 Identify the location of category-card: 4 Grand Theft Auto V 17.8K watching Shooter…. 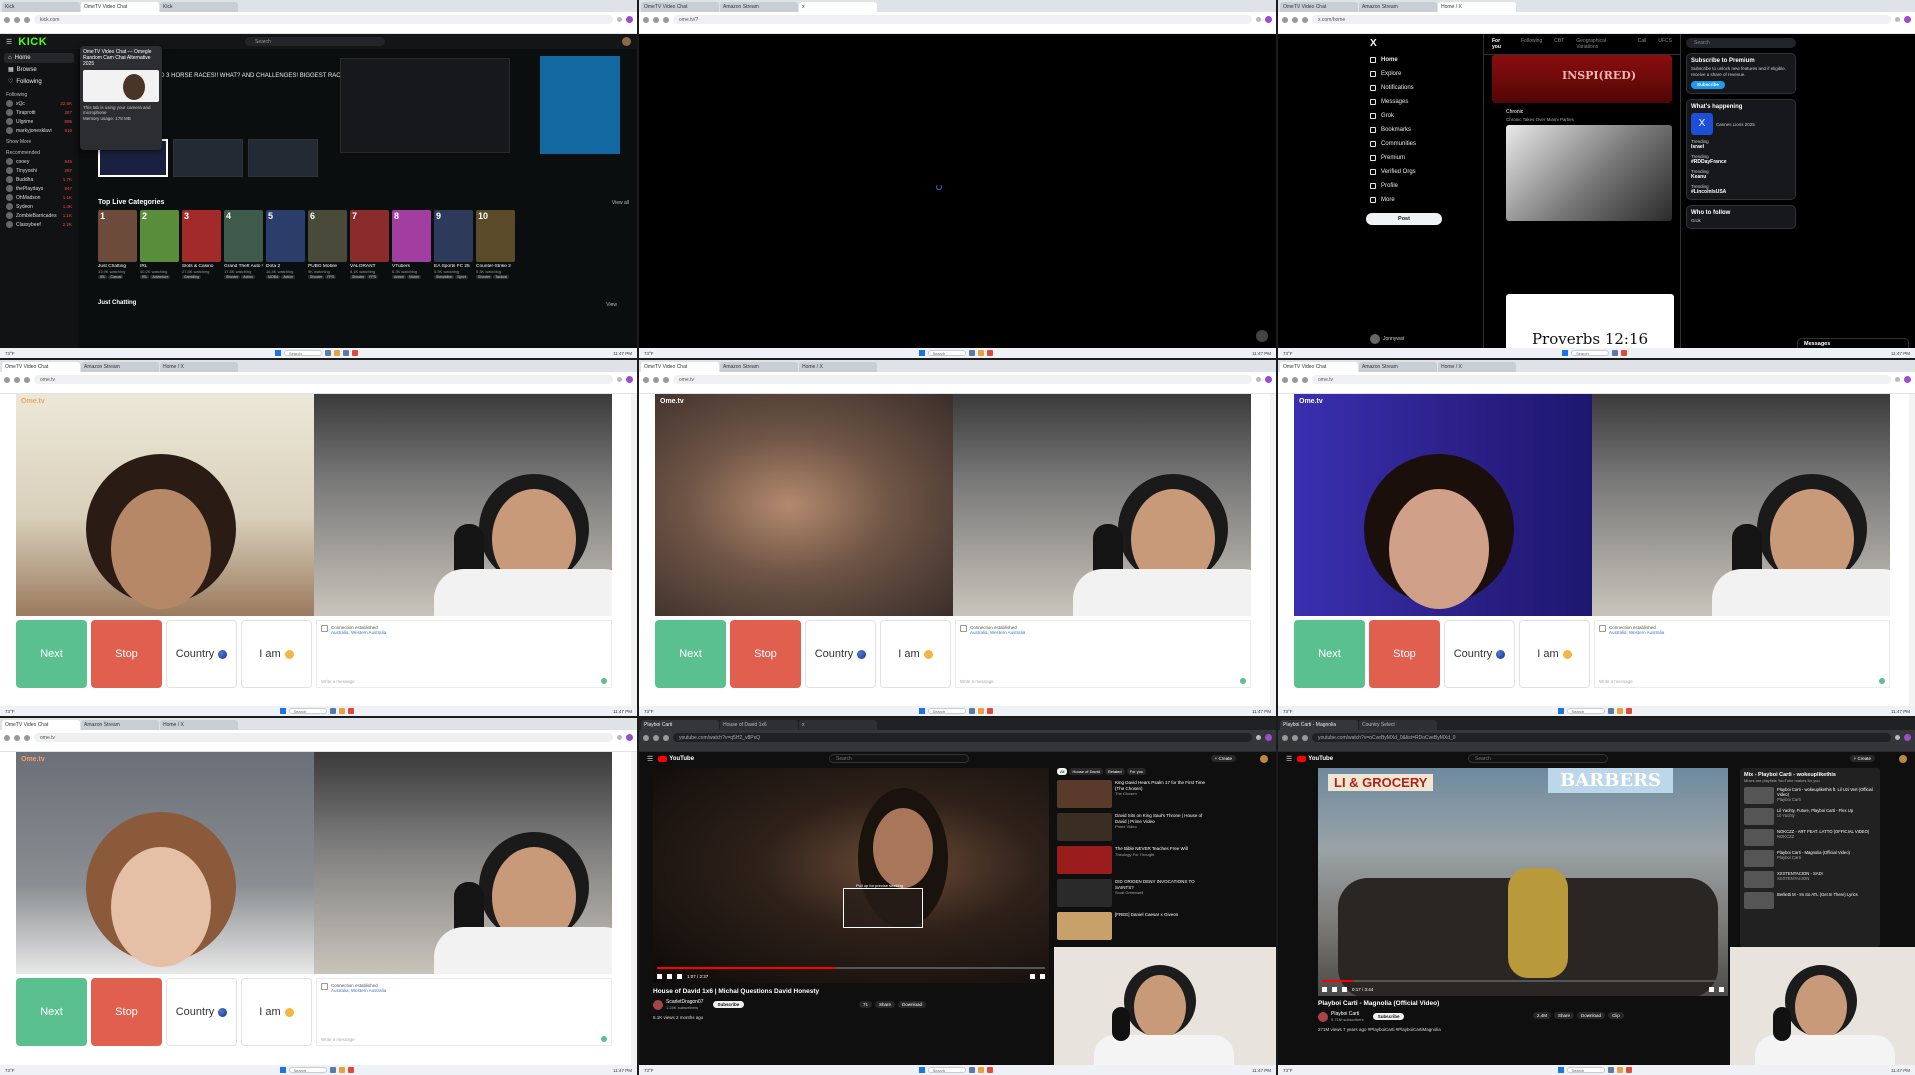
(243, 244).